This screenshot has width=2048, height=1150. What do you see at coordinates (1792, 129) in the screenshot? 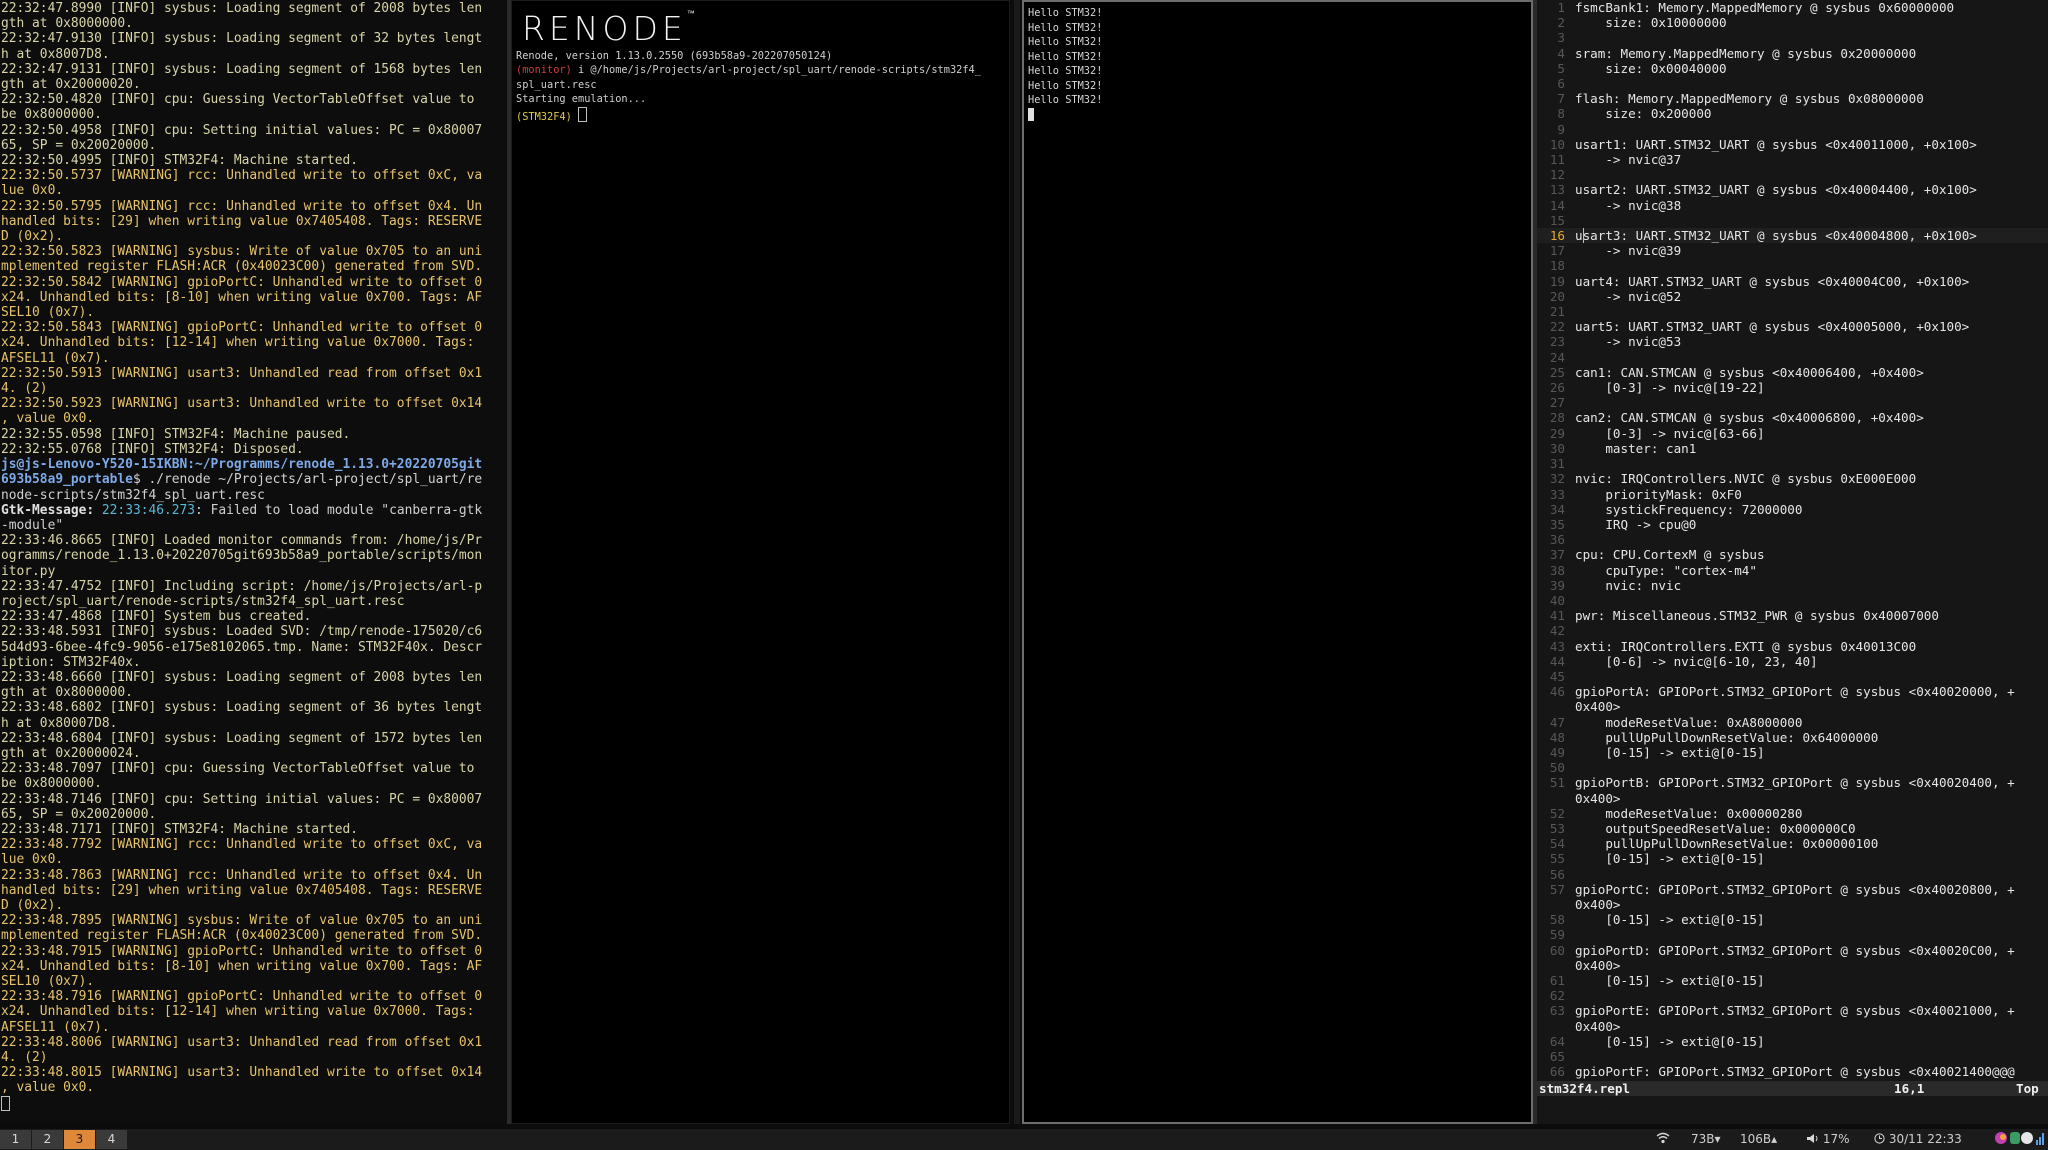
I see `editor-line: 9` at bounding box center [1792, 129].